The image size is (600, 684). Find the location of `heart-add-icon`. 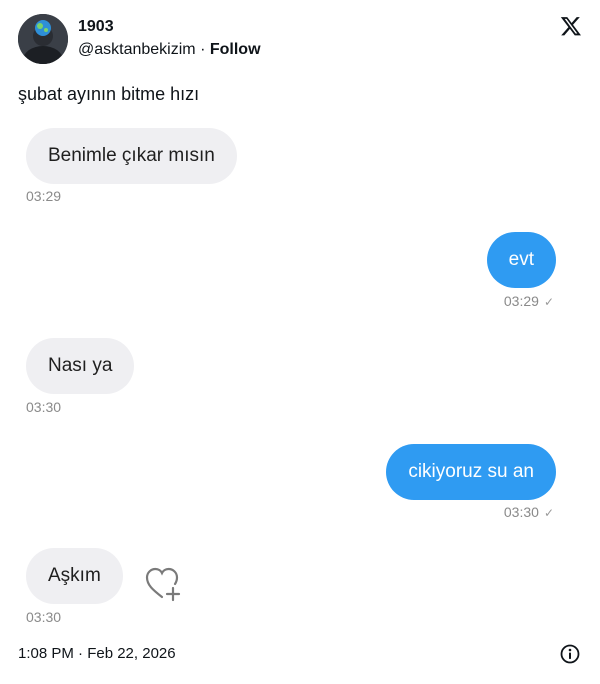

heart-add-icon is located at coordinates (163, 583).